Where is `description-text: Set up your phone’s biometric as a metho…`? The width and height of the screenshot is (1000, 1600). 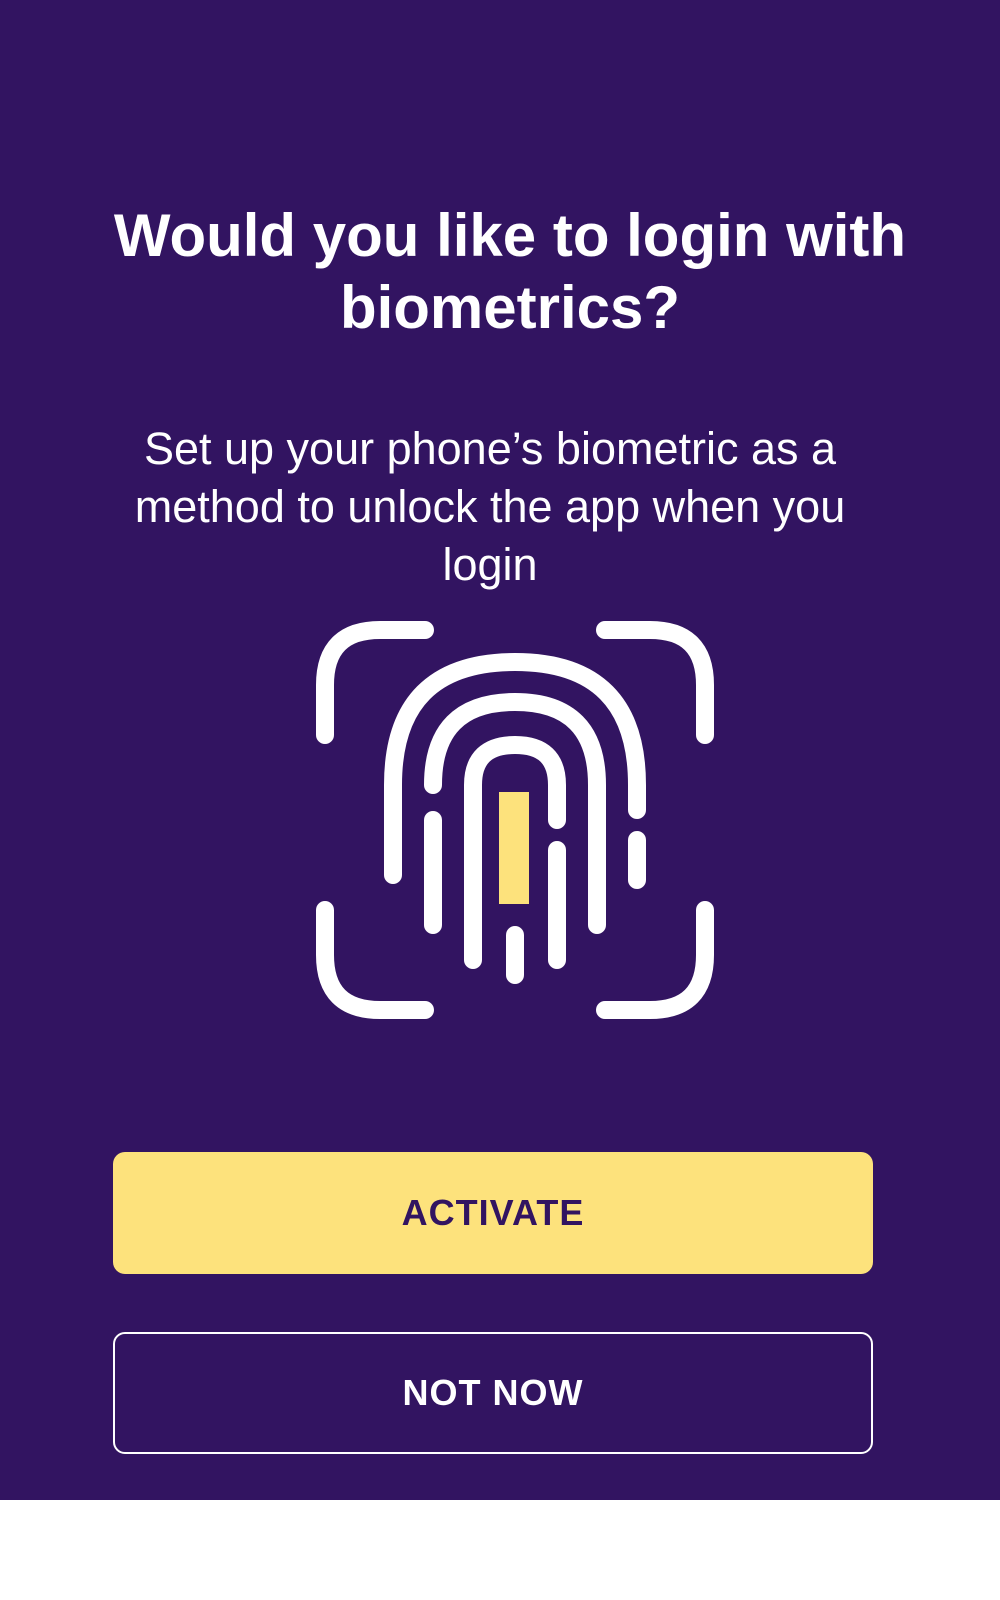 description-text: Set up your phone’s biometric as a metho… is located at coordinates (490, 506).